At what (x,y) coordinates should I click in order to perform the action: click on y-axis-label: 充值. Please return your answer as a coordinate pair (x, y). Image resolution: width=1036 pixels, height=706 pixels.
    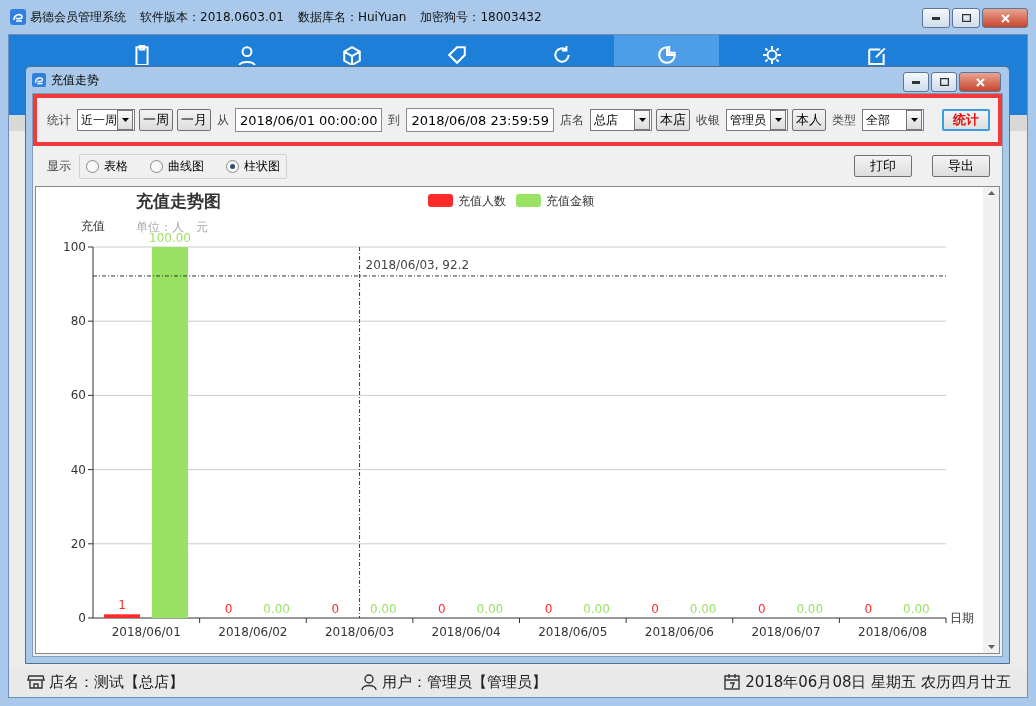
    Looking at the image, I should click on (93, 226).